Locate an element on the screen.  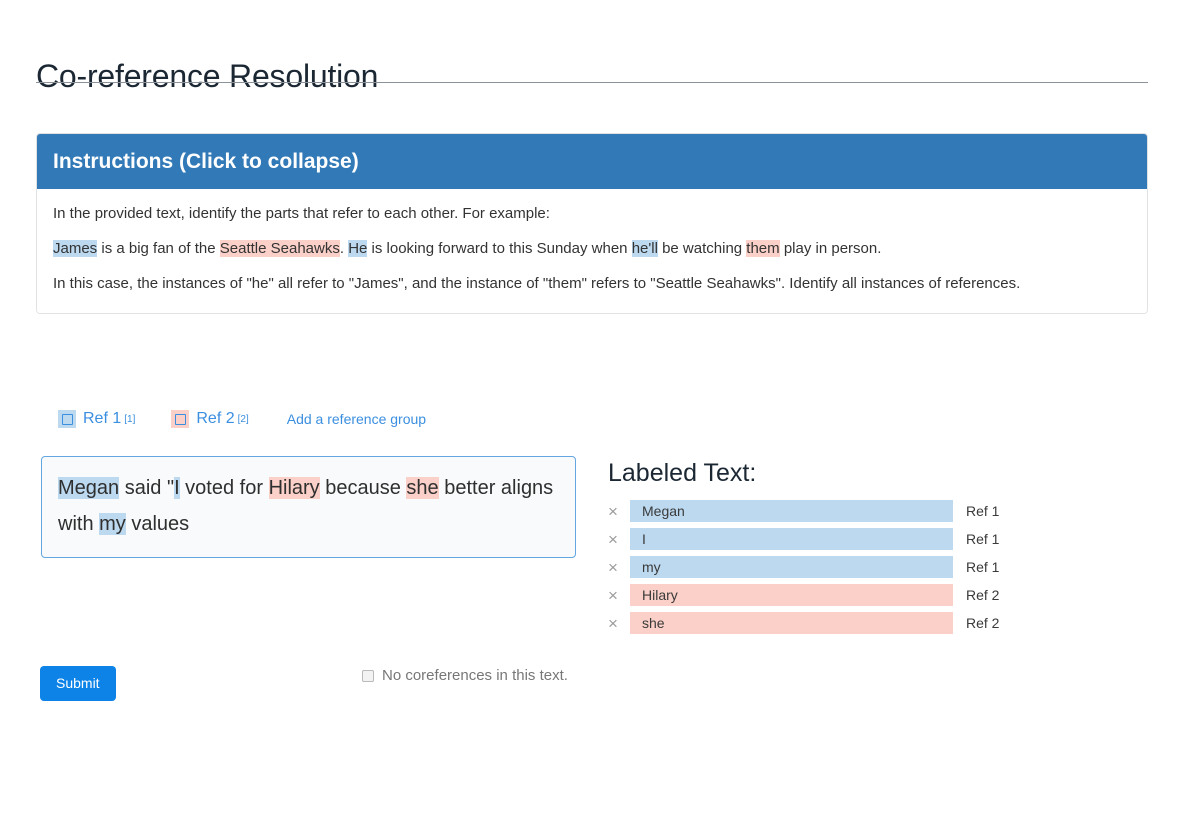
annotation-plain-text: values is located at coordinates (157, 524).